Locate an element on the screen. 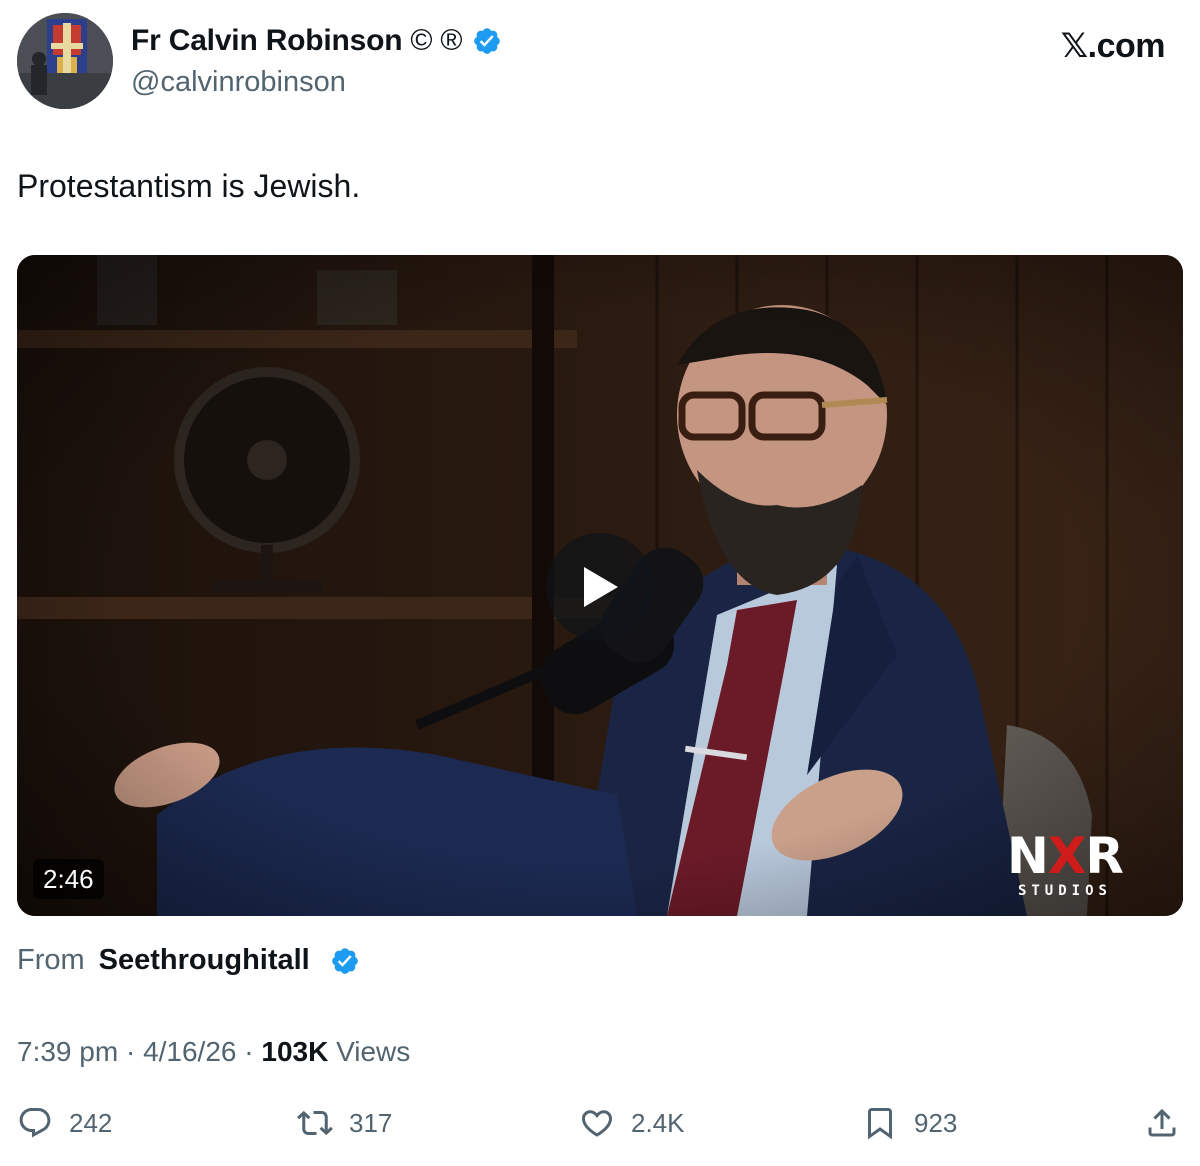 The image size is (1200, 1166). like-button: 2.4K is located at coordinates (632, 1123).